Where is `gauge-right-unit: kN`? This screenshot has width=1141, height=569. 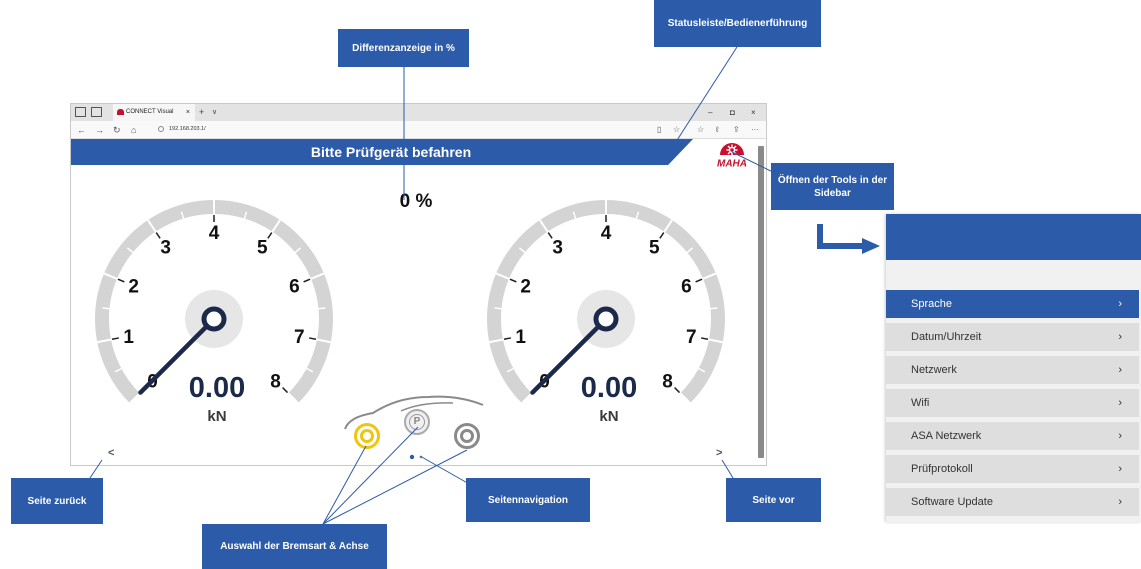
gauge-right-unit: kN is located at coordinates (609, 416).